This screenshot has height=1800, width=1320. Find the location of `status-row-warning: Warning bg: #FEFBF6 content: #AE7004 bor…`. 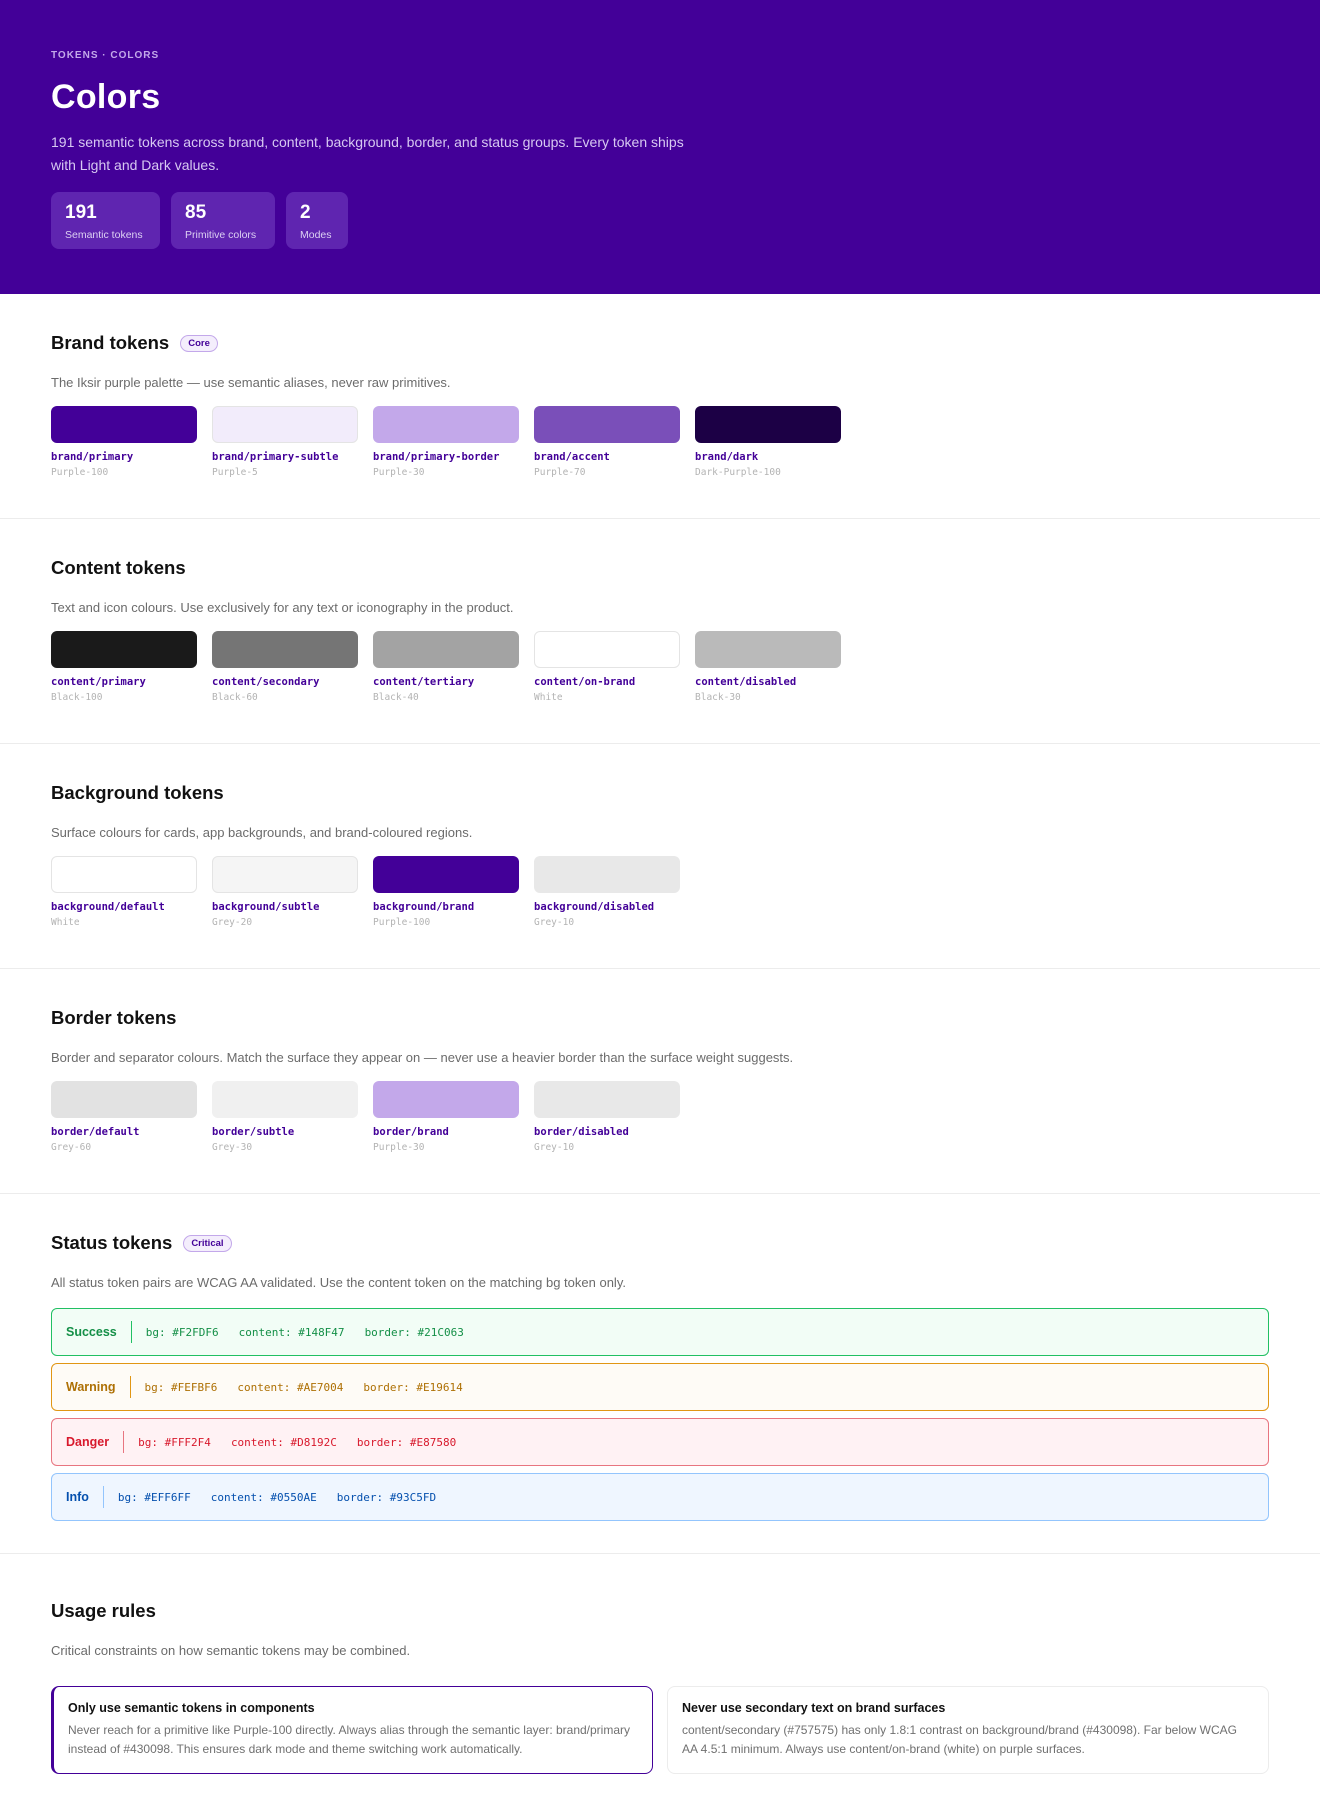

status-row-warning: Warning bg: #FEFBF6 content: #AE7004 bor… is located at coordinates (660, 1387).